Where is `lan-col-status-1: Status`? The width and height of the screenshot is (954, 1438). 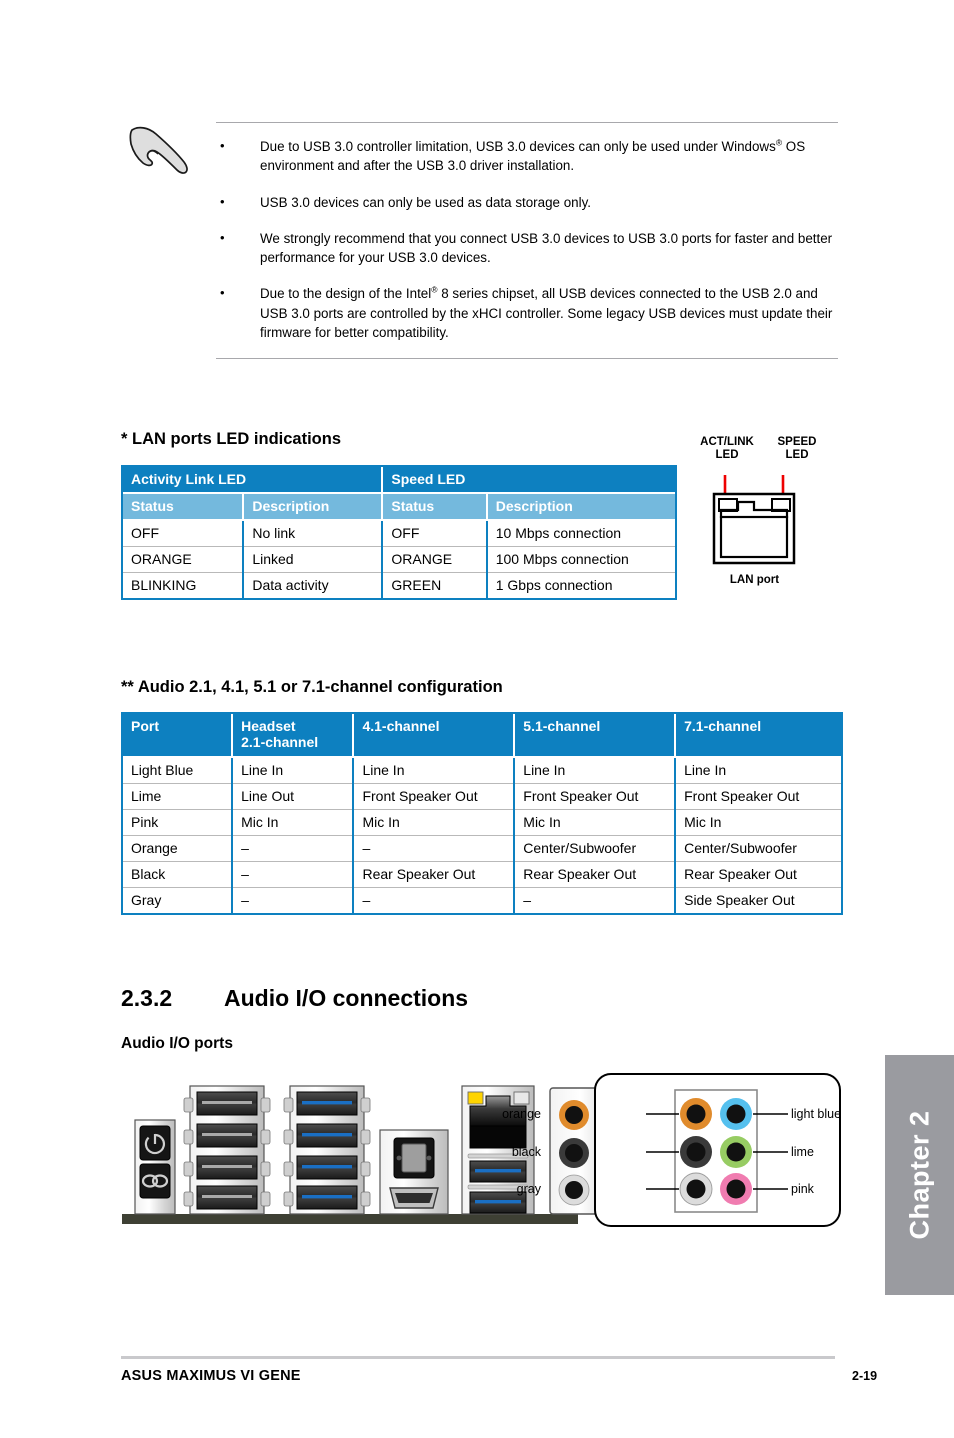 lan-col-status-1: Status is located at coordinates (184, 507).